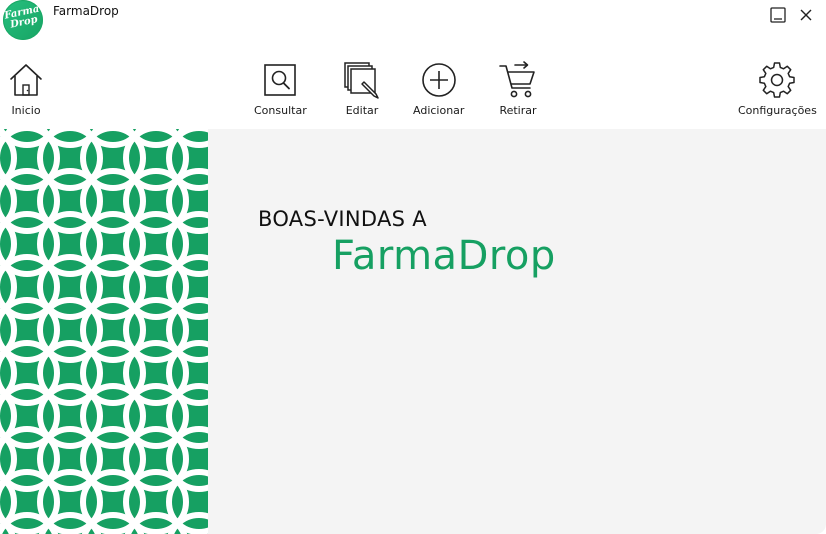 Image resolution: width=826 pixels, height=534 pixels. What do you see at coordinates (86, 11) in the screenshot?
I see `app-title: FarmaDrop` at bounding box center [86, 11].